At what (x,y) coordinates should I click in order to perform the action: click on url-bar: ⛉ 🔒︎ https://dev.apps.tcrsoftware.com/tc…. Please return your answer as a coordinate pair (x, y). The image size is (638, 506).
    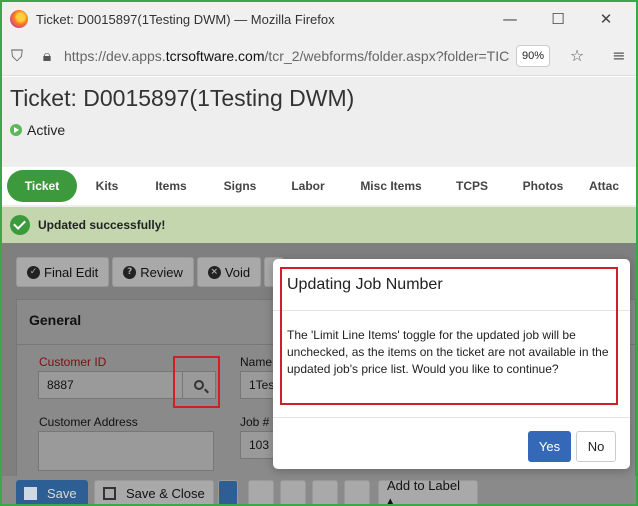
    Looking at the image, I should click on (319, 56).